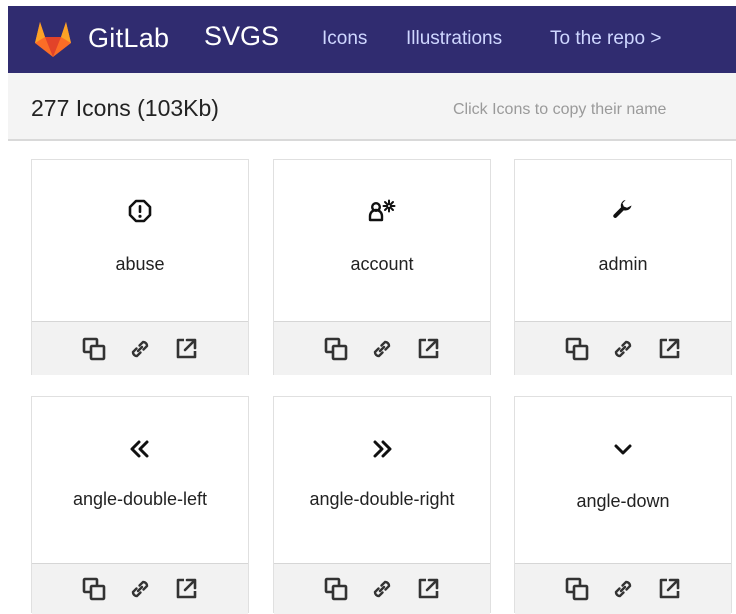  I want to click on copy-hint: Click Icons to copy their name, so click(560, 109).